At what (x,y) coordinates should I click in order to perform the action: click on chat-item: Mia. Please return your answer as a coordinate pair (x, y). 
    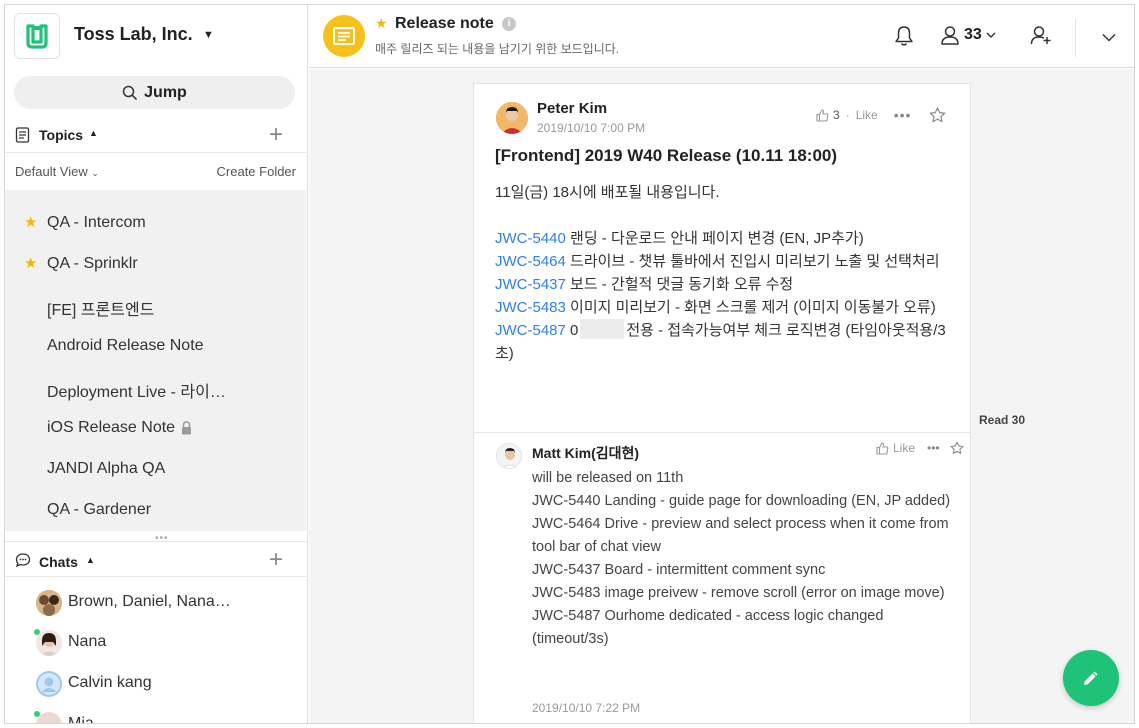
    Looking at the image, I should click on (156, 714).